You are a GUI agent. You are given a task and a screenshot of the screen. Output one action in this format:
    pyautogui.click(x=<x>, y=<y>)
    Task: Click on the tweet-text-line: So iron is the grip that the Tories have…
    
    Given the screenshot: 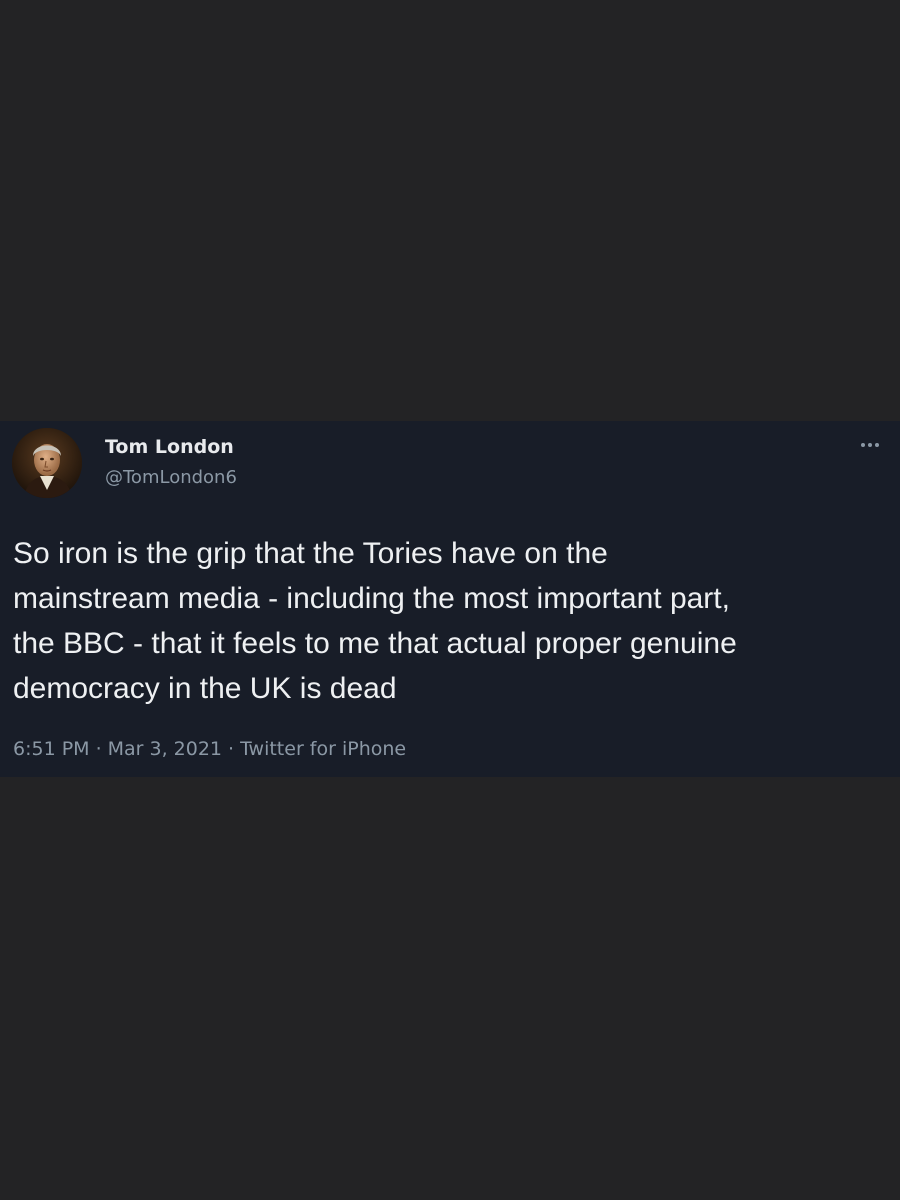 What is the action you would take?
    pyautogui.click(x=310, y=553)
    